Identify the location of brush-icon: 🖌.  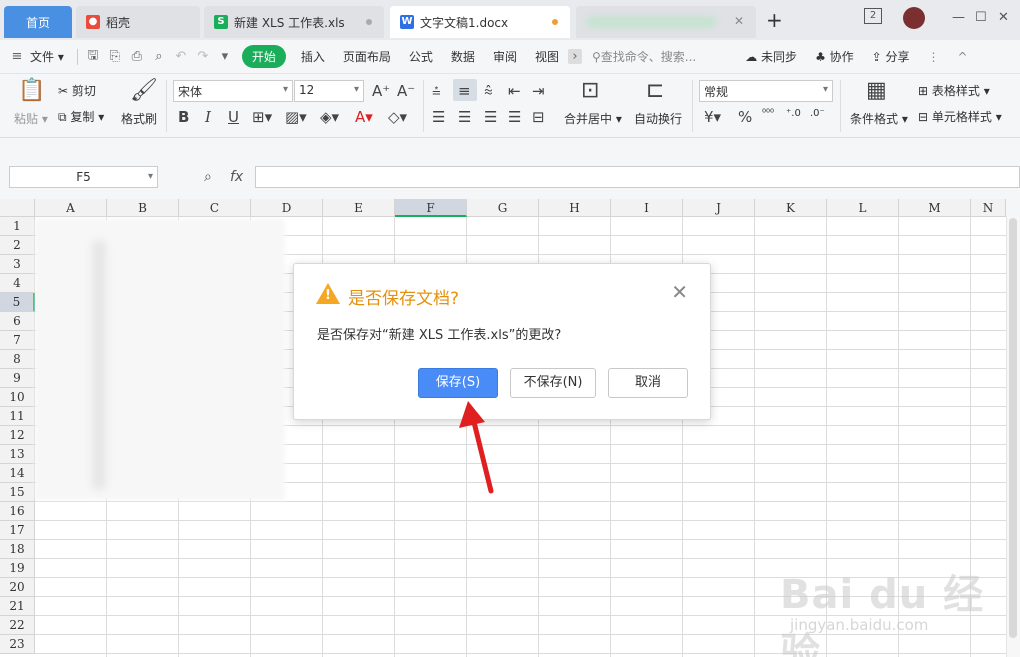
(144, 90).